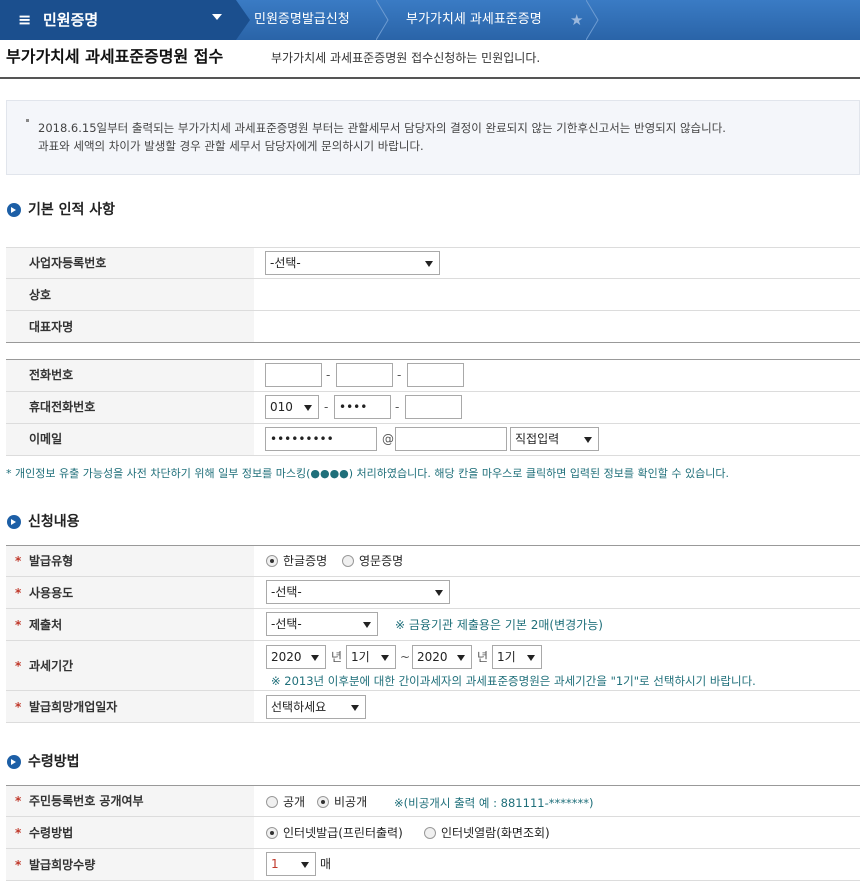 The height and width of the screenshot is (890, 860). What do you see at coordinates (272, 802) in the screenshot?
I see `radio-rrn-public` at bounding box center [272, 802].